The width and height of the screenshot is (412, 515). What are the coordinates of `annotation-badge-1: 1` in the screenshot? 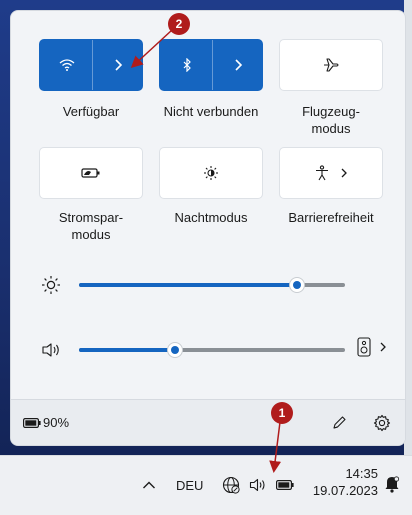 It's located at (282, 413).